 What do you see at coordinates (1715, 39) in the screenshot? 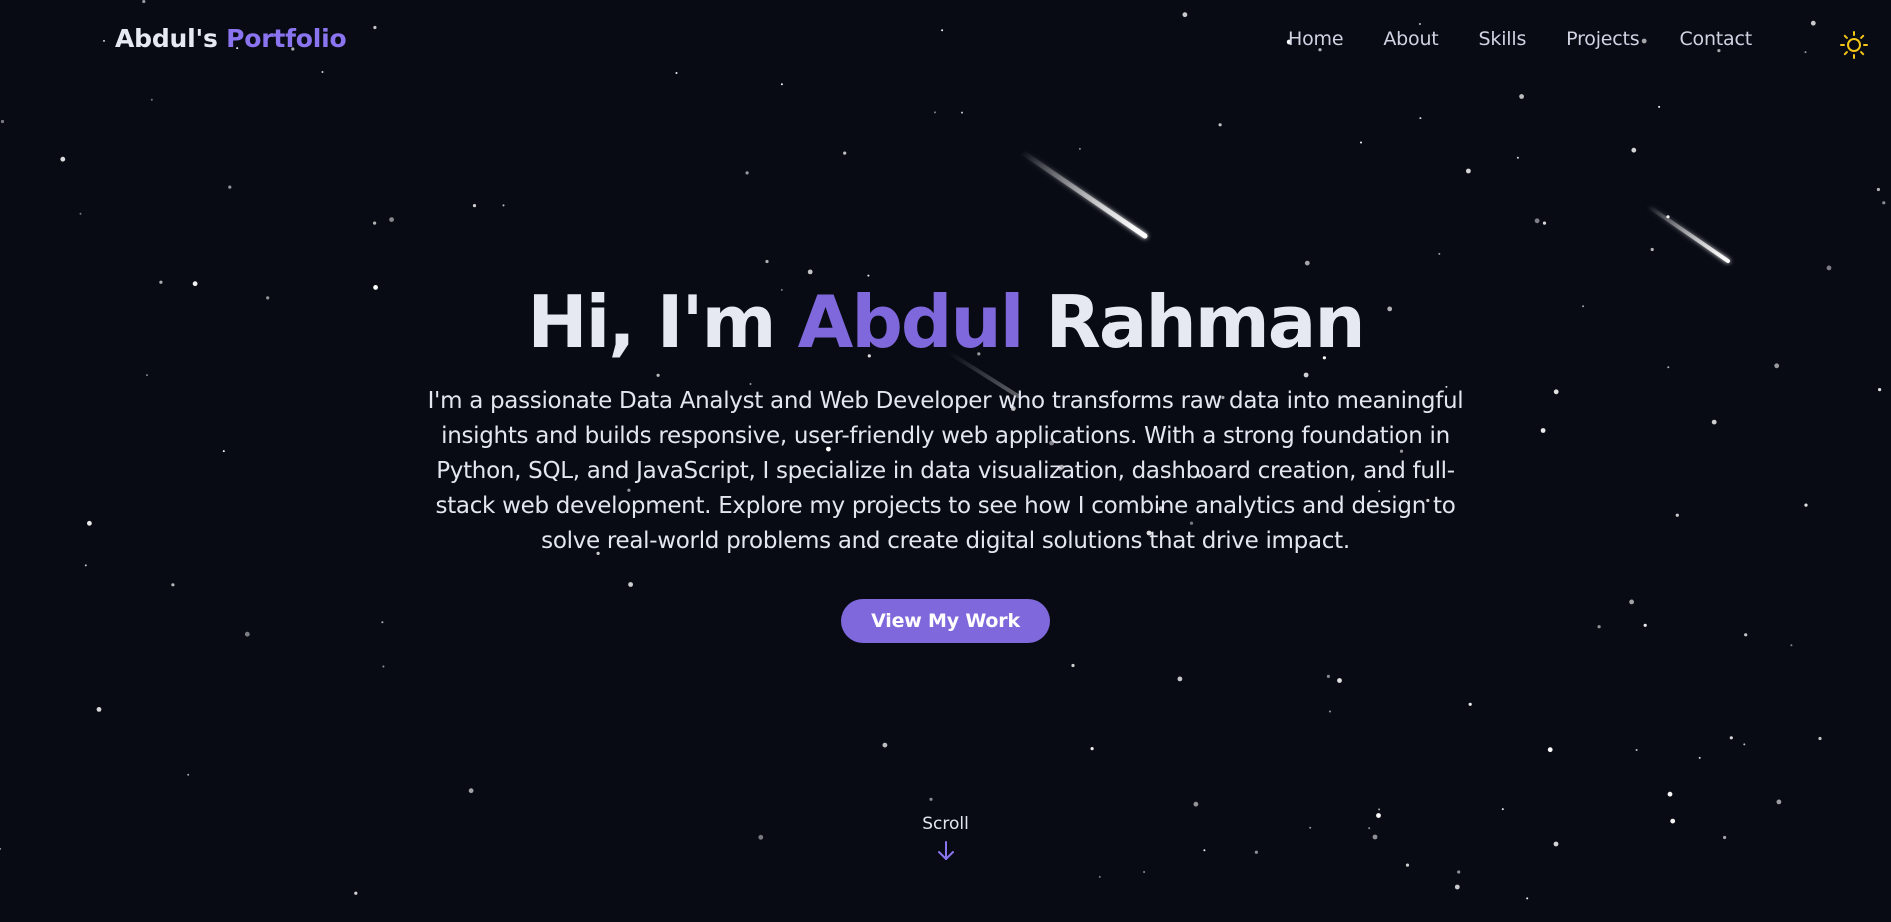
I see `nav-link-contact: Contact` at bounding box center [1715, 39].